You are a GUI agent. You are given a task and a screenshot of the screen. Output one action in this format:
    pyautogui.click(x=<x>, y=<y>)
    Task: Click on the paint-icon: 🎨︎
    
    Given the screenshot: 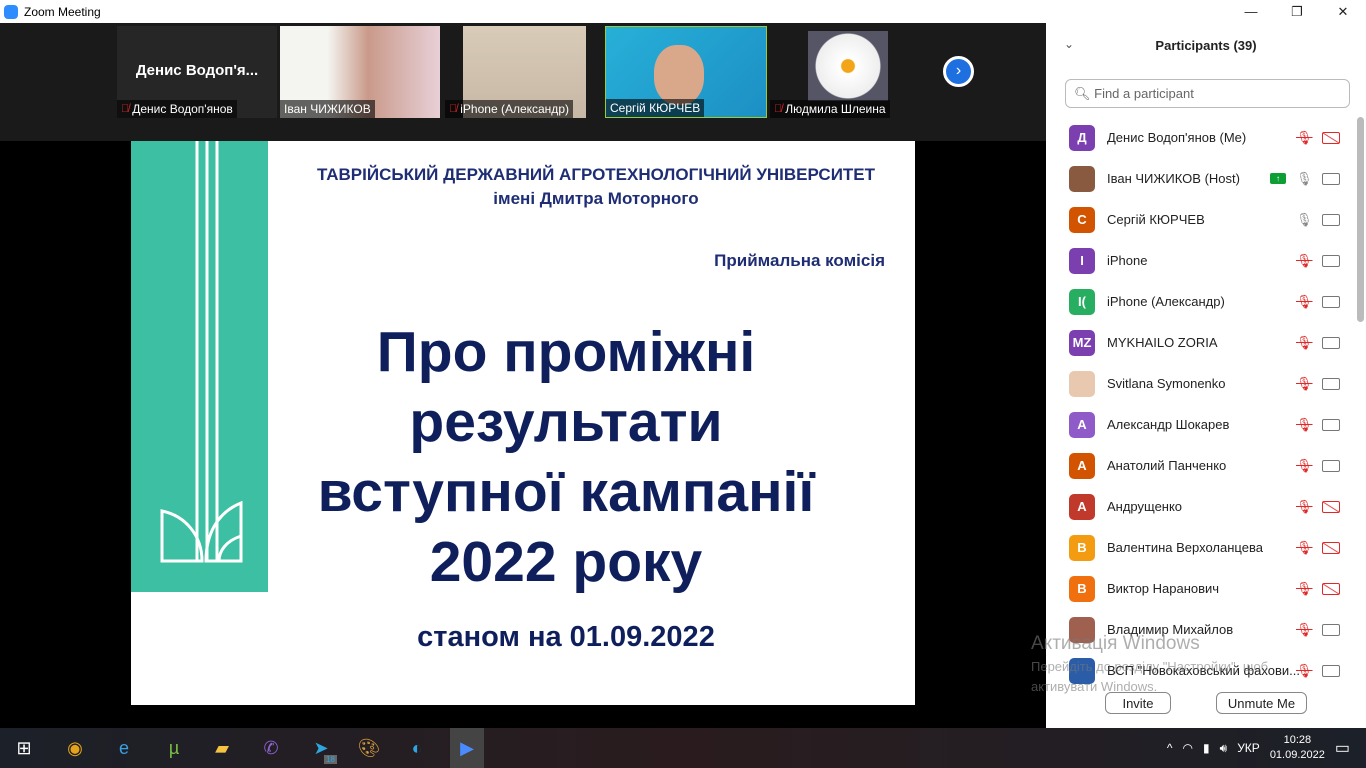 What is the action you would take?
    pyautogui.click(x=369, y=748)
    